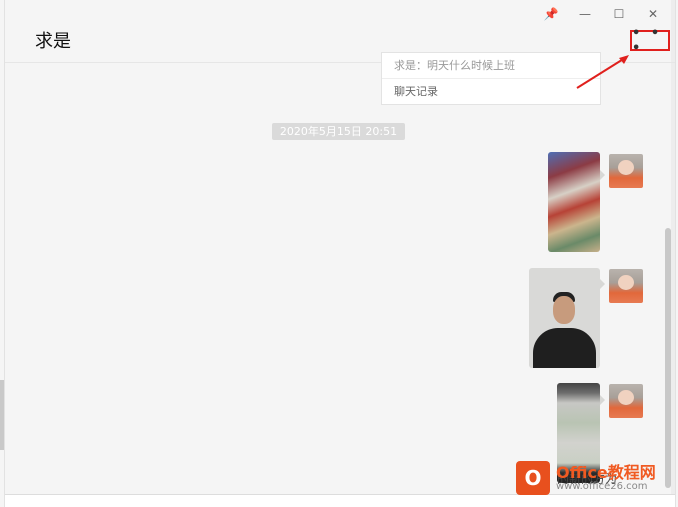  Describe the element at coordinates (606, 472) in the screenshot. I see `watermark-title: Office教程网` at that location.